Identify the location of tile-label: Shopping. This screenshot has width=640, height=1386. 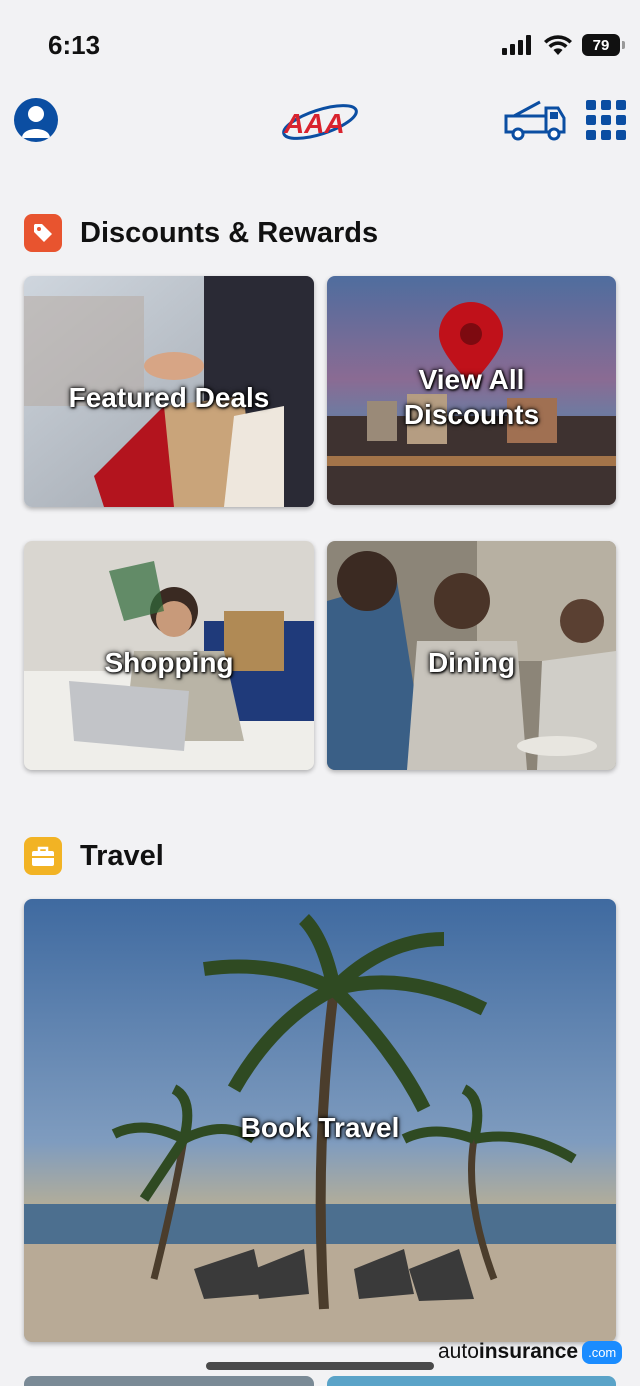
(169, 662).